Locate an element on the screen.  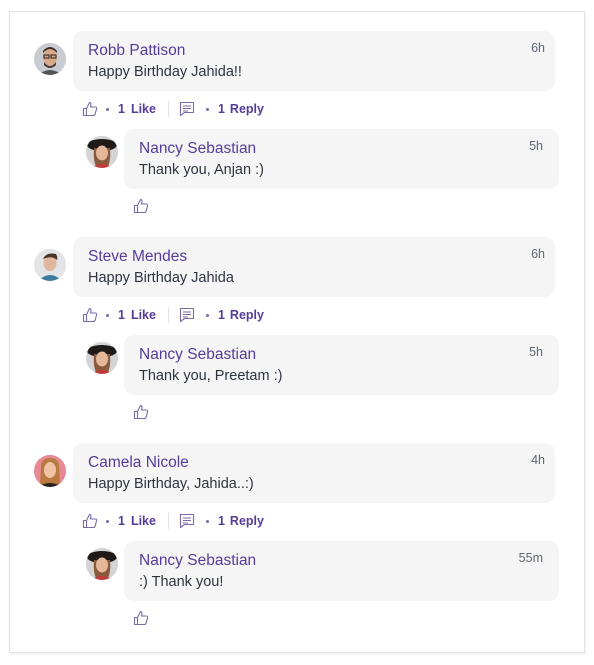
comment-bubble: Steve Mendes Happy Birthday Jahida 6h is located at coordinates (314, 267).